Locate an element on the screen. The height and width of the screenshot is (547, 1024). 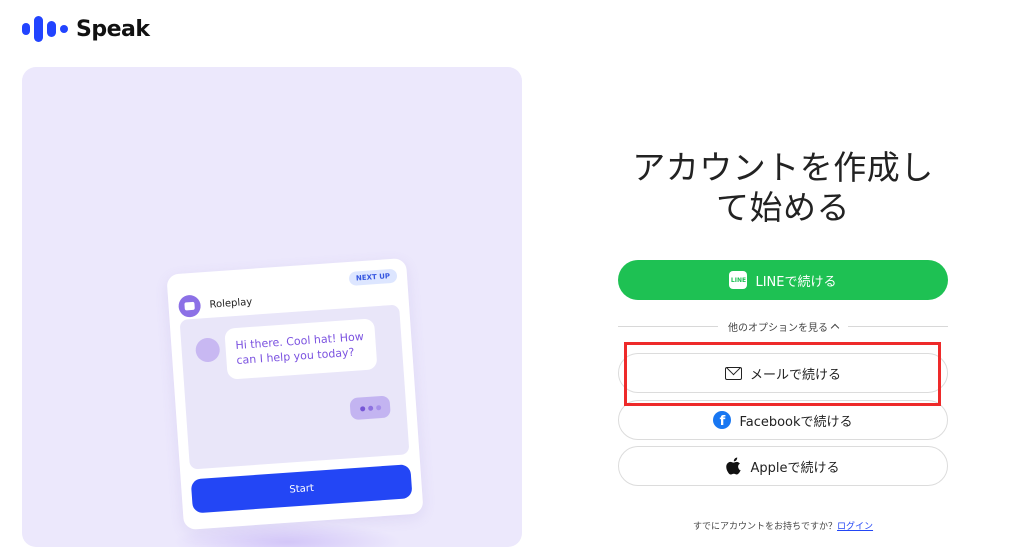
page-title: アカウントを作成し て始める is located at coordinates (783, 188).